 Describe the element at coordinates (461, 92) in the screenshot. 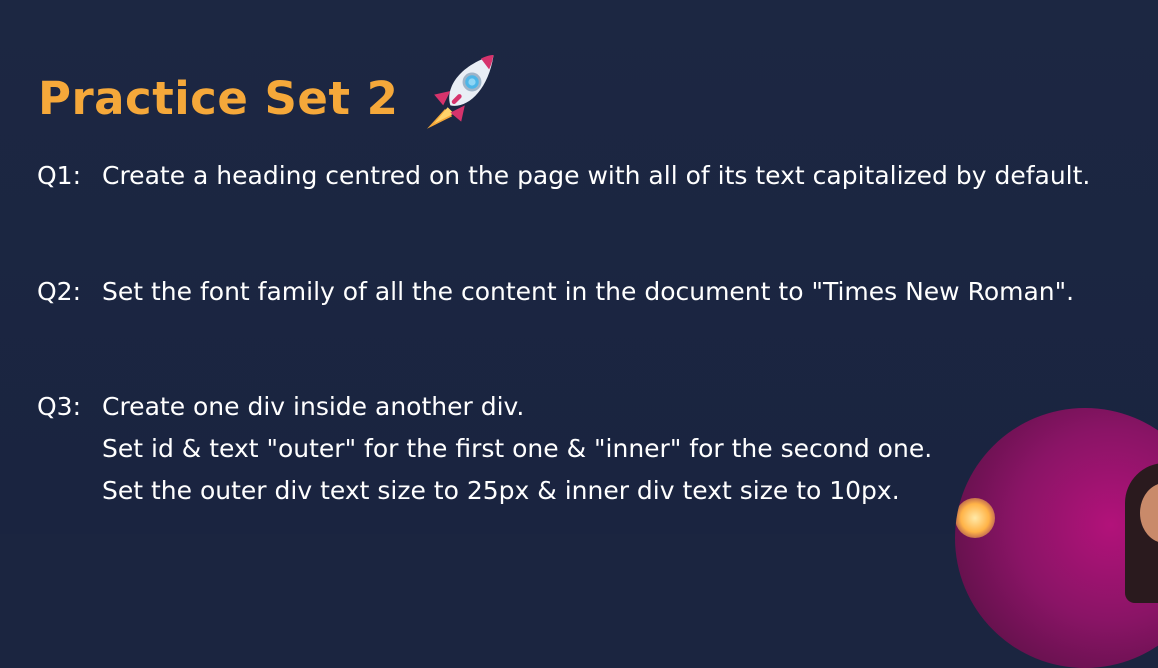

I see `rocket-icon` at that location.